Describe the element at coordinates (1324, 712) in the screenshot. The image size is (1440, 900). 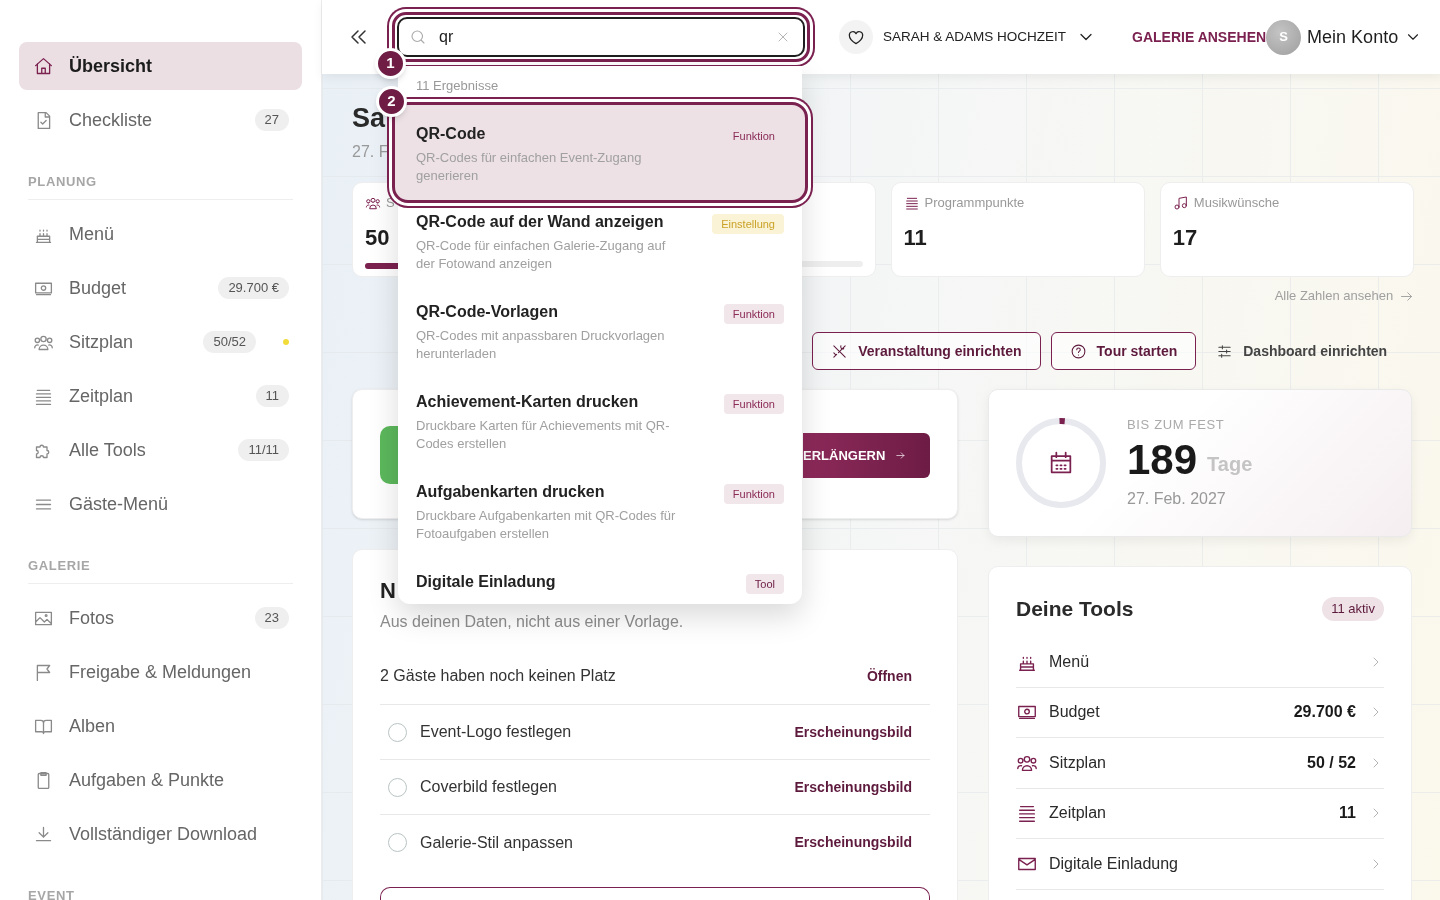
I see `tool-value: 29.700 €` at that location.